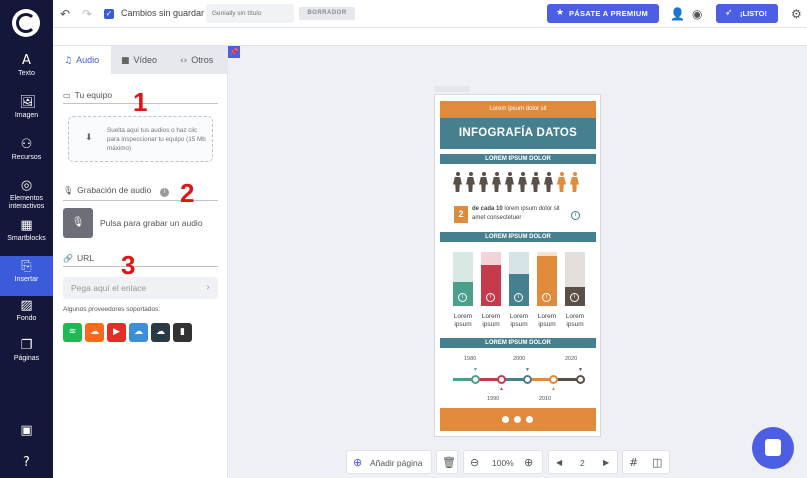 This screenshot has height=478, width=807. I want to click on infographic-header: Lorem ipsum dolor sit, so click(518, 109).